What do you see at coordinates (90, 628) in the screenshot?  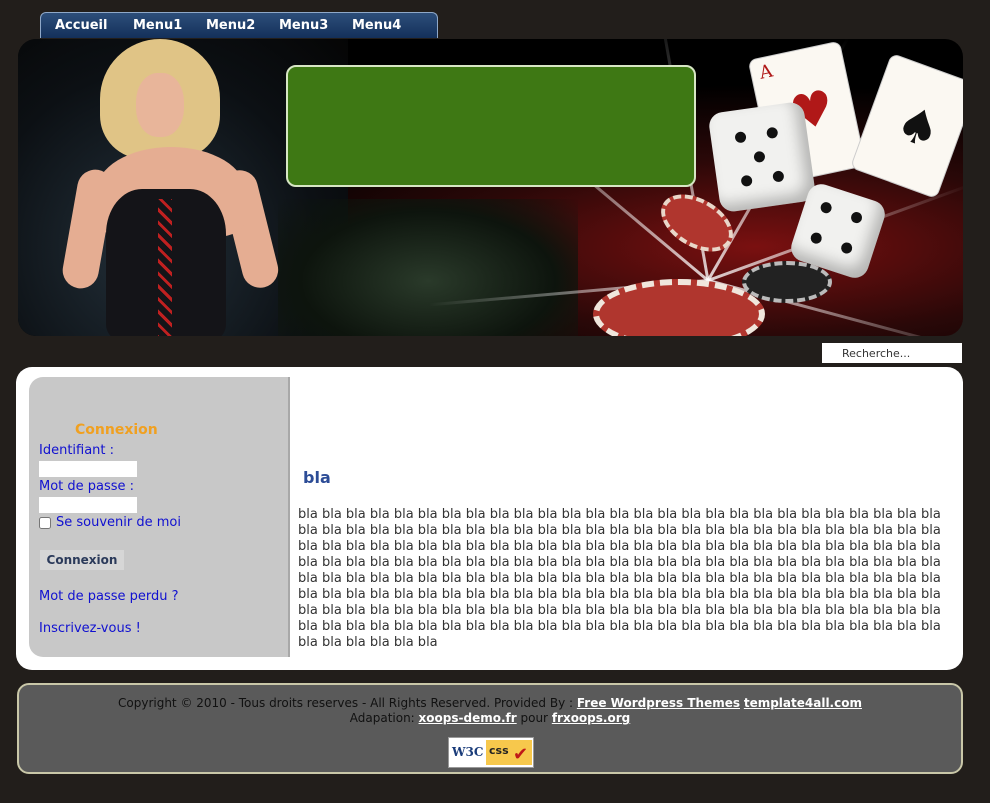 I see `register-link: Inscrivez-vous !` at bounding box center [90, 628].